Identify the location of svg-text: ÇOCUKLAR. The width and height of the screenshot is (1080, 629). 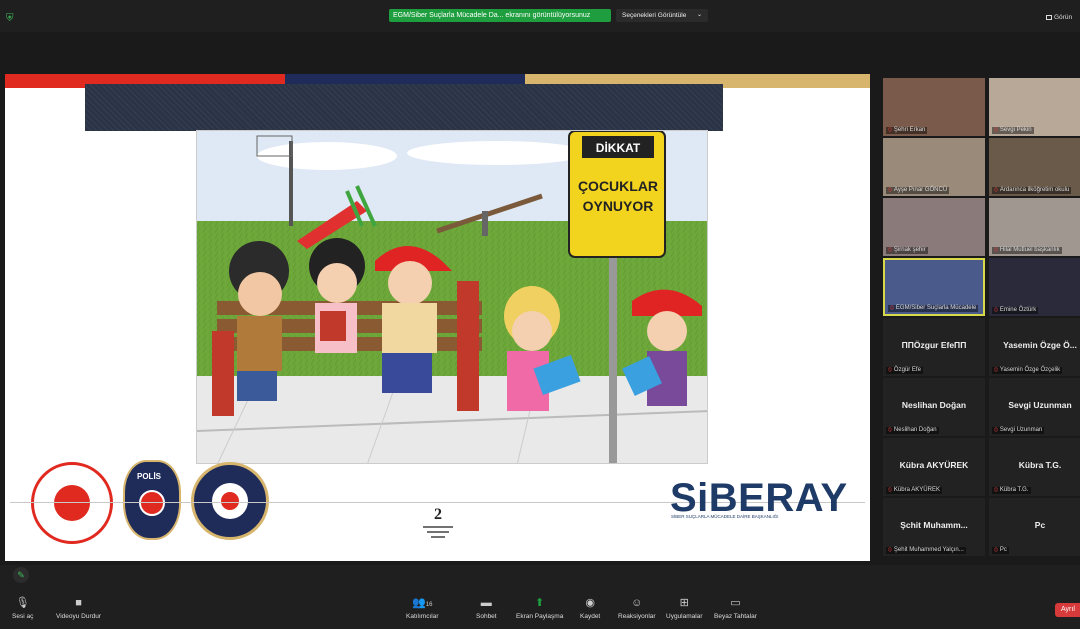
(618, 186).